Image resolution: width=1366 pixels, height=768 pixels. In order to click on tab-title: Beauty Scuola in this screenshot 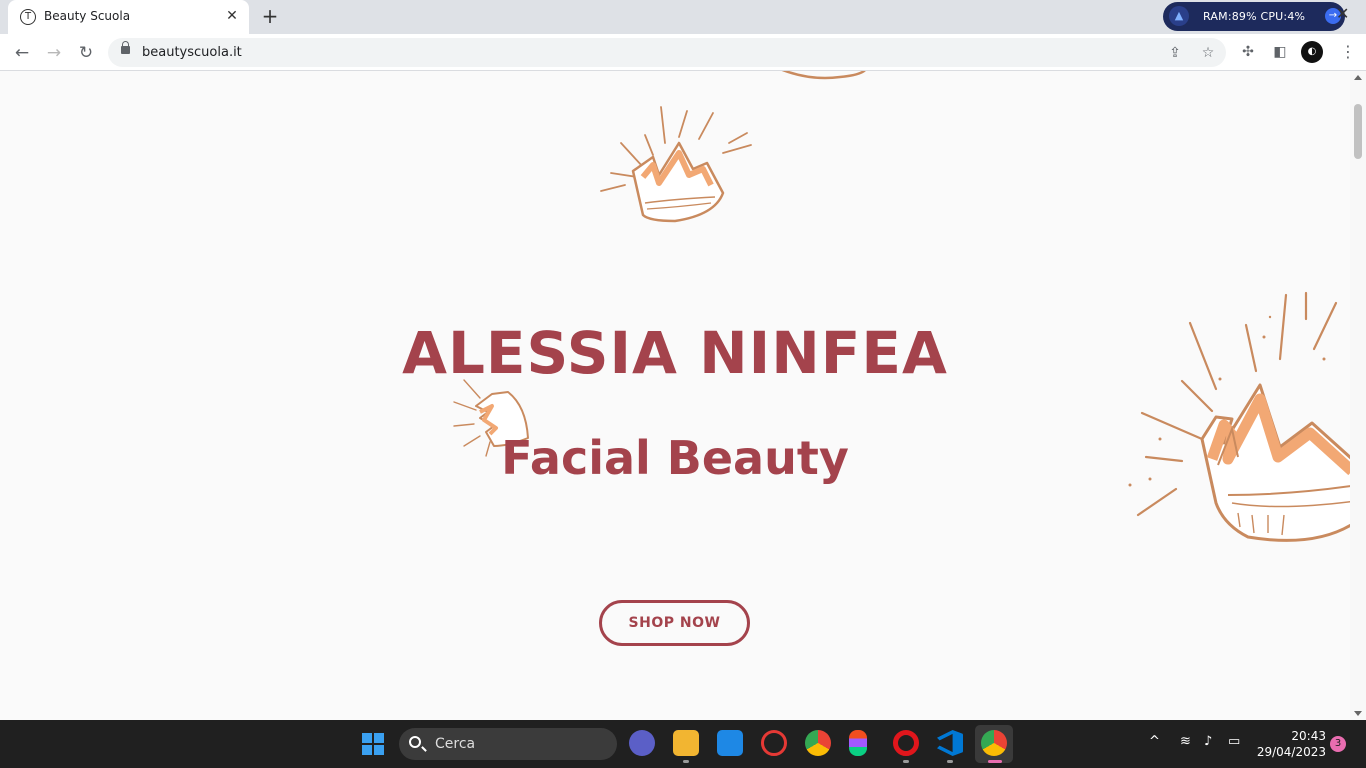, I will do `click(87, 16)`.